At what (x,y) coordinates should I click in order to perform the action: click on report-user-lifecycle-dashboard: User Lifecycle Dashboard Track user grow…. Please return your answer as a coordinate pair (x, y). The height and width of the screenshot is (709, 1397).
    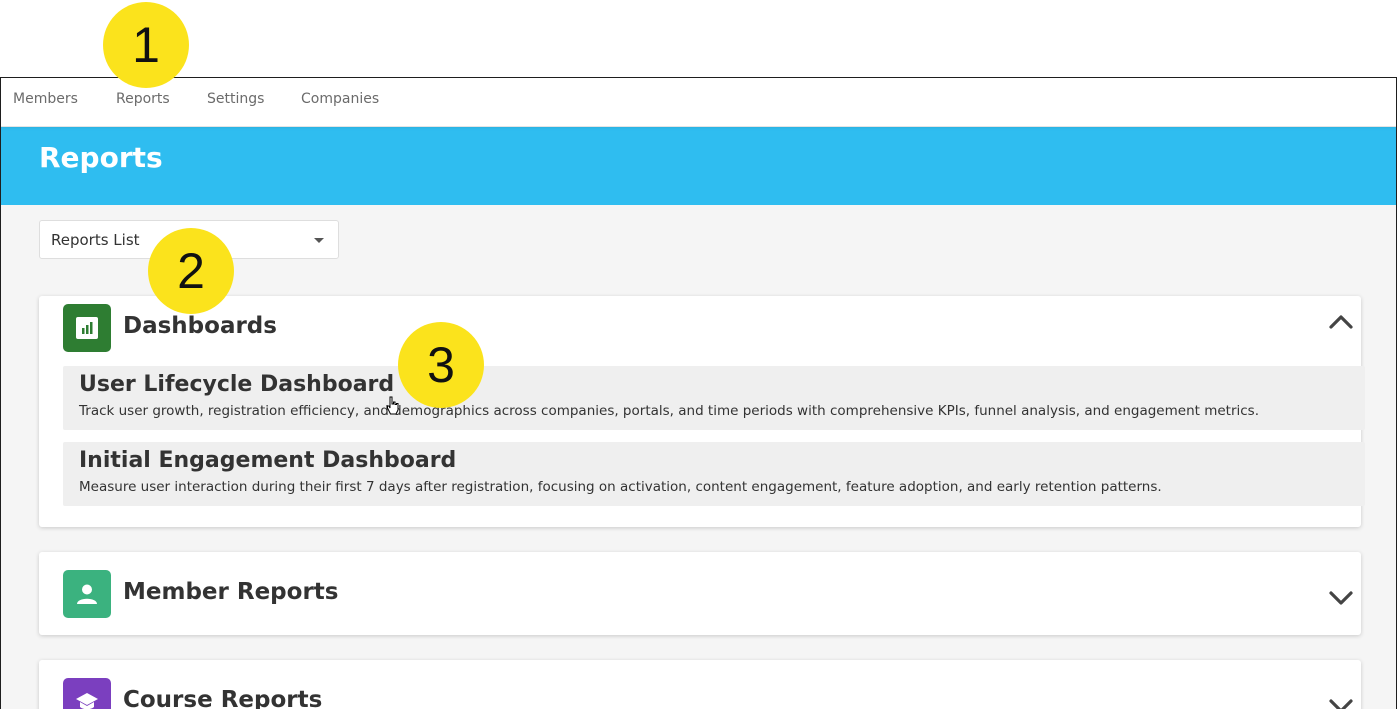
    Looking at the image, I should click on (714, 398).